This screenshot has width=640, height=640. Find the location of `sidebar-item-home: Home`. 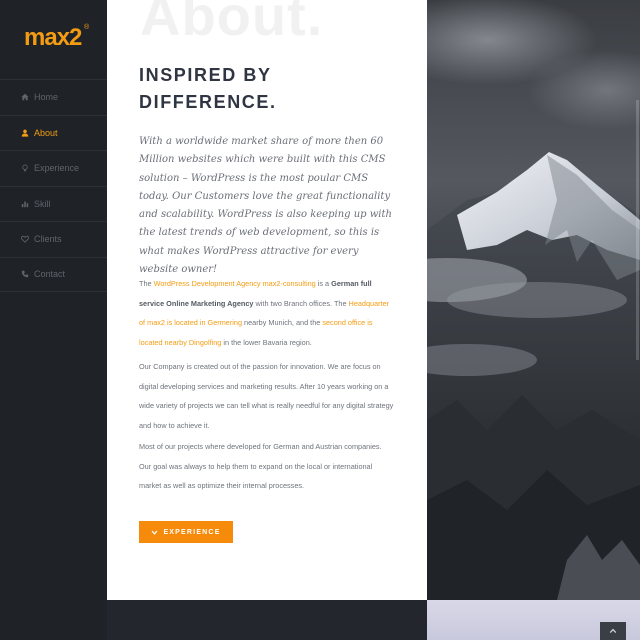

sidebar-item-home: Home is located at coordinates (53, 97).